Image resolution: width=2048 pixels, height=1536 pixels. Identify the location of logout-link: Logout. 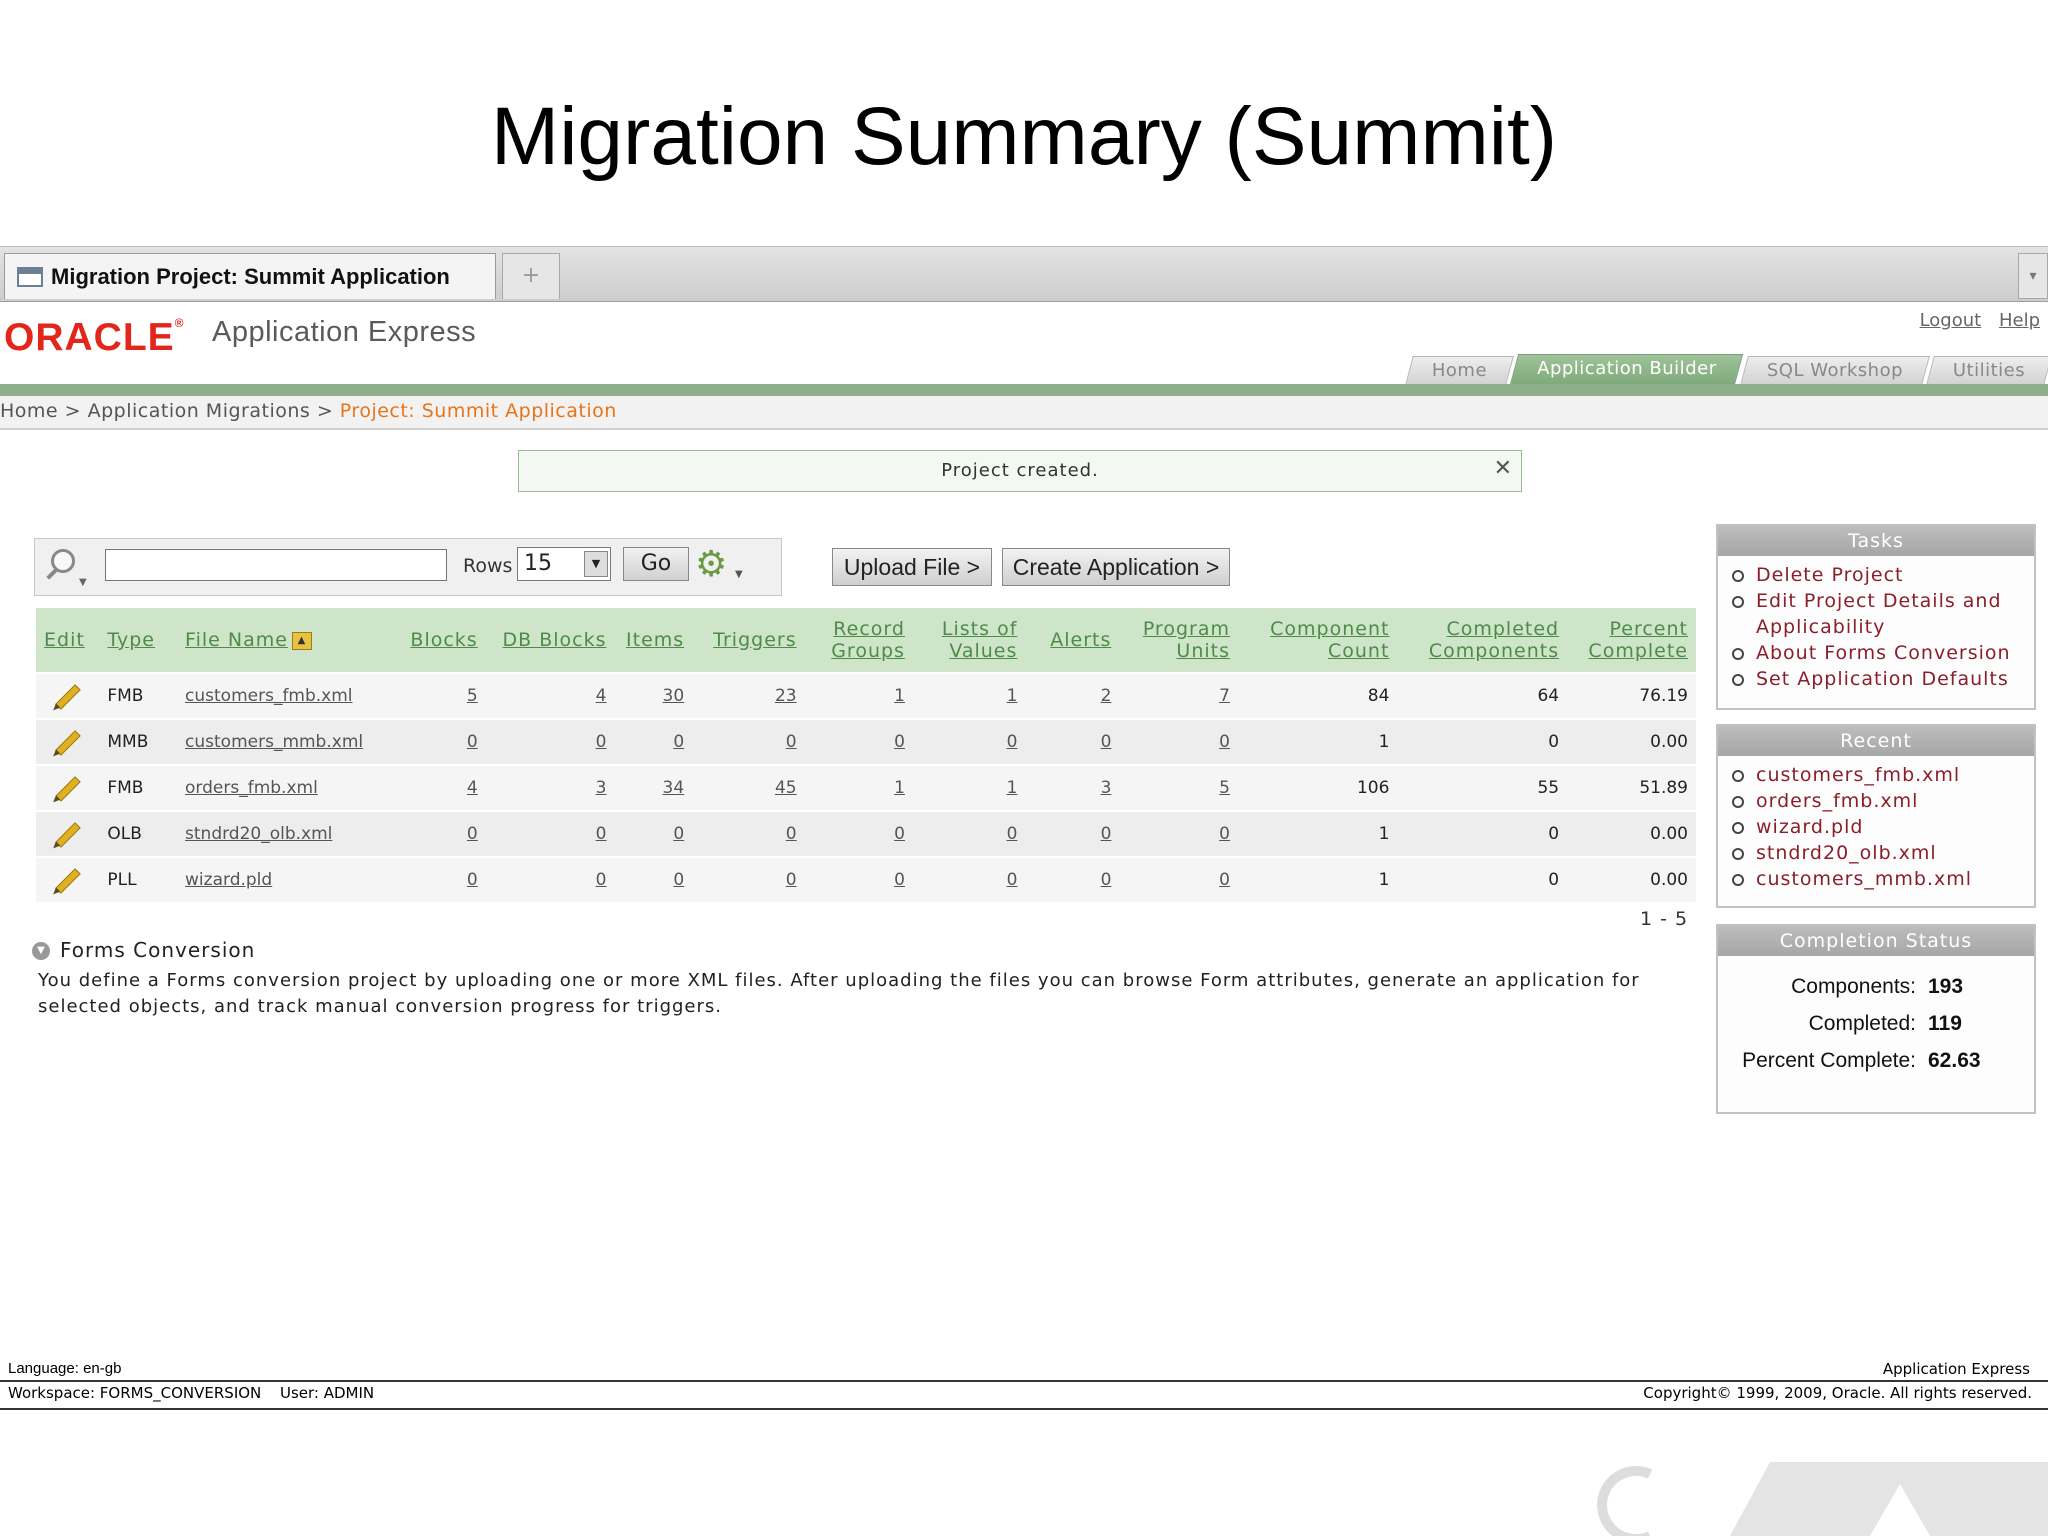
(1951, 320).